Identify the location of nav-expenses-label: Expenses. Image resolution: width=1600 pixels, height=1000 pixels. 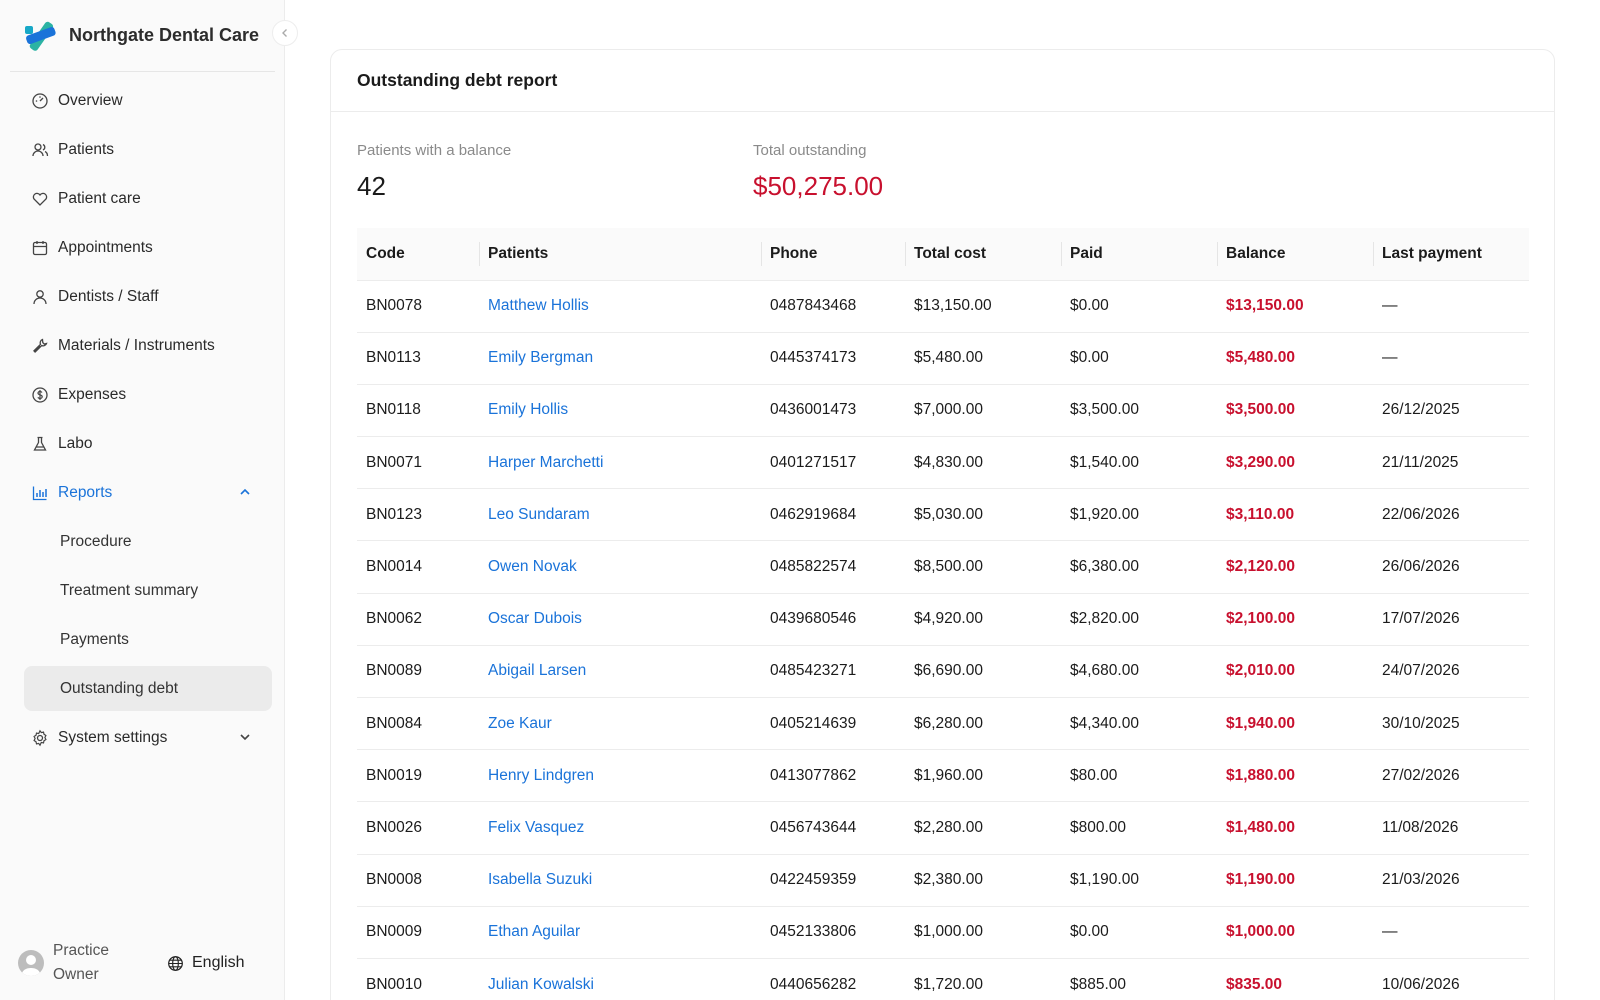
(92, 394).